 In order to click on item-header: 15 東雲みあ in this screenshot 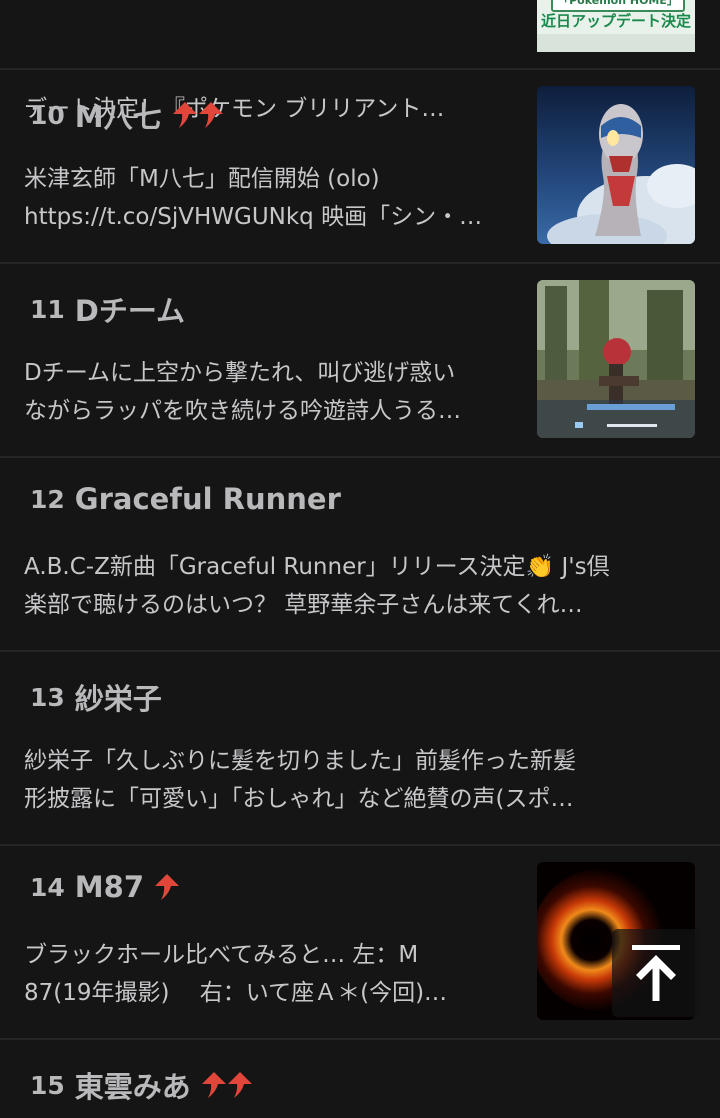, I will do `click(141, 1085)`.